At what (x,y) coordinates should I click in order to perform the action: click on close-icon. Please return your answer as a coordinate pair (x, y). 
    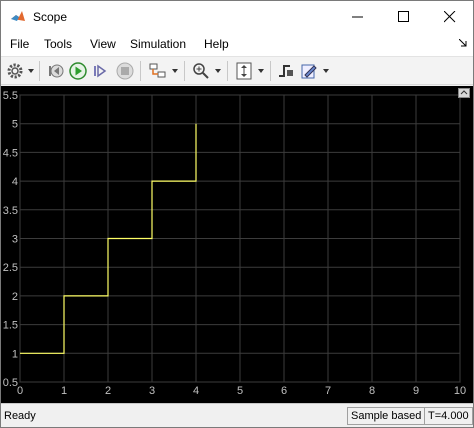
    Looking at the image, I should click on (450, 17).